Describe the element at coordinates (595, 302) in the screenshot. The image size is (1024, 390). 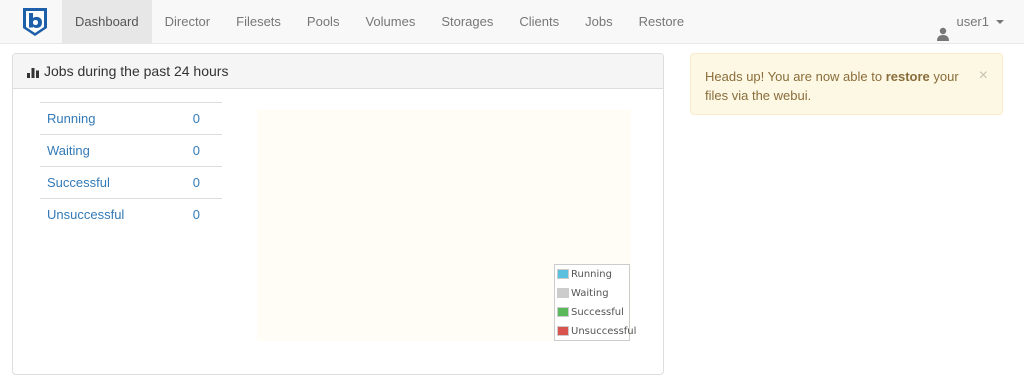
I see `chart-legend: Running Waiting Successful Unsuccessful` at that location.